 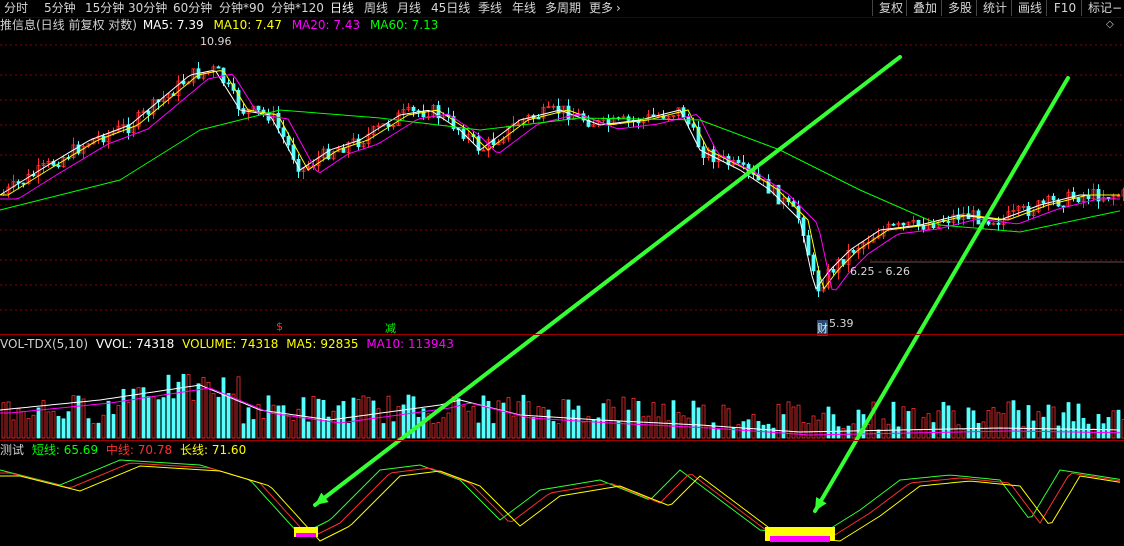 I want to click on vvol-label: VVOL:, so click(x=114, y=344).